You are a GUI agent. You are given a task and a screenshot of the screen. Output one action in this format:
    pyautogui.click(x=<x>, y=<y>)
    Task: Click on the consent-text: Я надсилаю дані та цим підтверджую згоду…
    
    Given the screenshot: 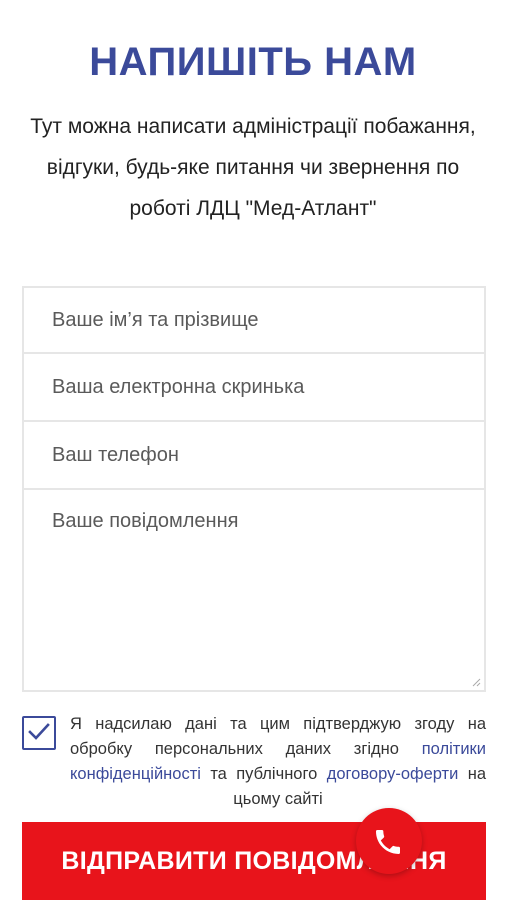 What is the action you would take?
    pyautogui.click(x=278, y=762)
    